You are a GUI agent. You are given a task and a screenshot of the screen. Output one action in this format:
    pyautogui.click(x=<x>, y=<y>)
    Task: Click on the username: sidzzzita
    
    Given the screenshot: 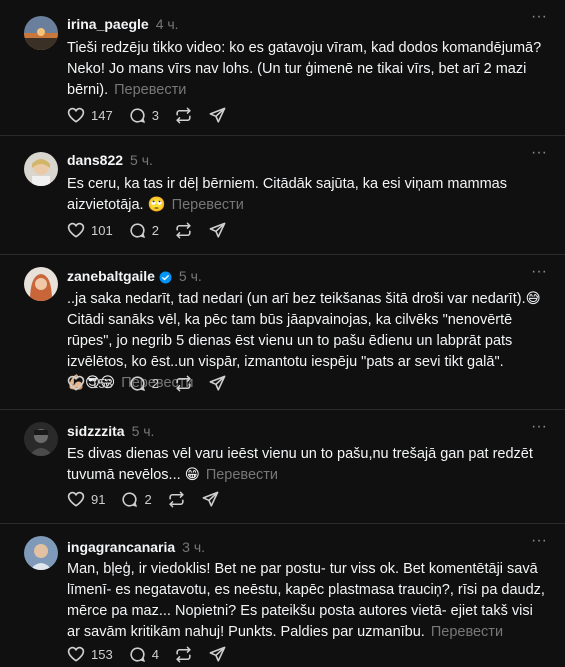 What is the action you would take?
    pyautogui.click(x=96, y=431)
    